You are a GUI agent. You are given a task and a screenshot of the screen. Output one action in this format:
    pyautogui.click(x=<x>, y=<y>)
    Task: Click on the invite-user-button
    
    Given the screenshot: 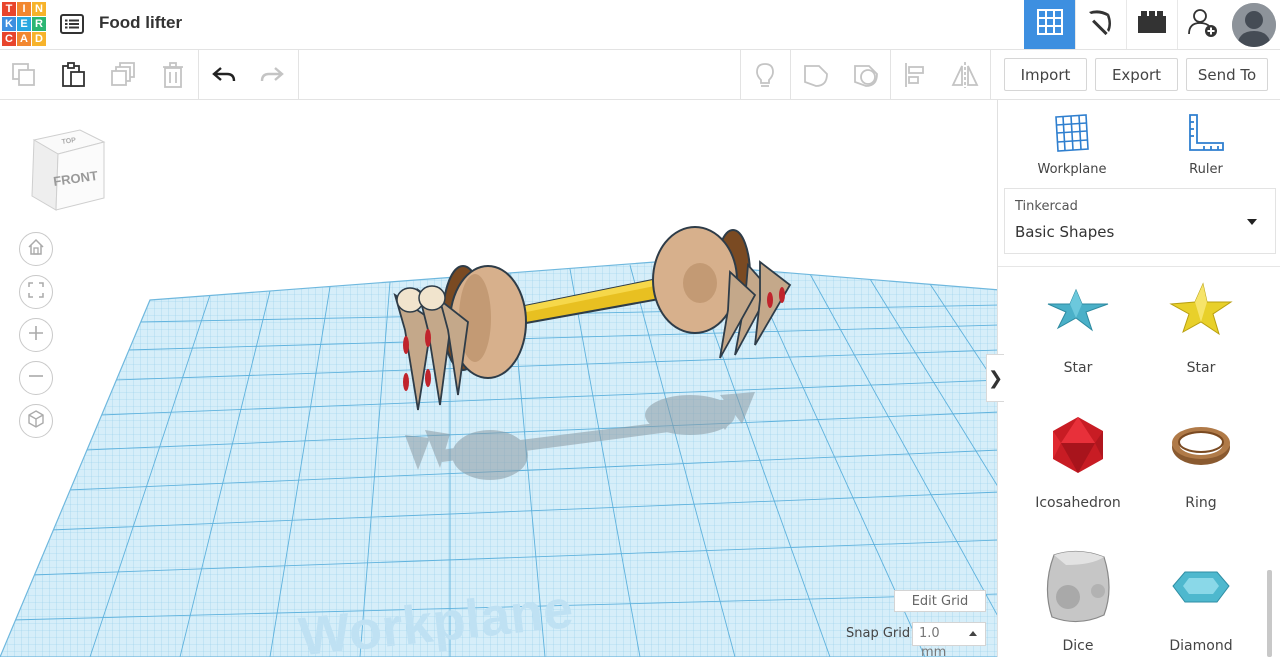 What is the action you would take?
    pyautogui.click(x=1202, y=24)
    